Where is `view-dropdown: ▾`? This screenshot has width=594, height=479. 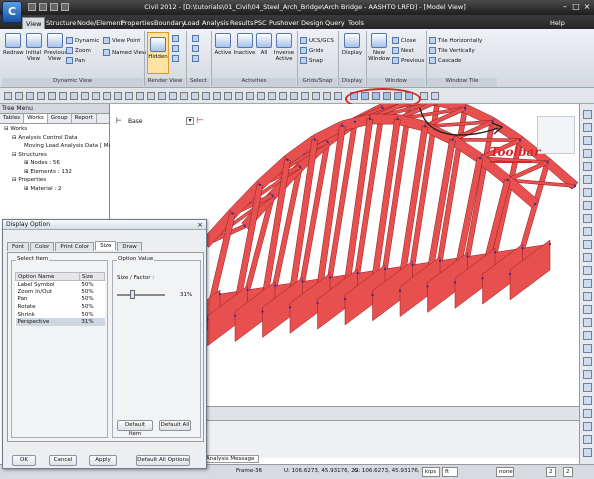 view-dropdown: ▾ is located at coordinates (190, 121).